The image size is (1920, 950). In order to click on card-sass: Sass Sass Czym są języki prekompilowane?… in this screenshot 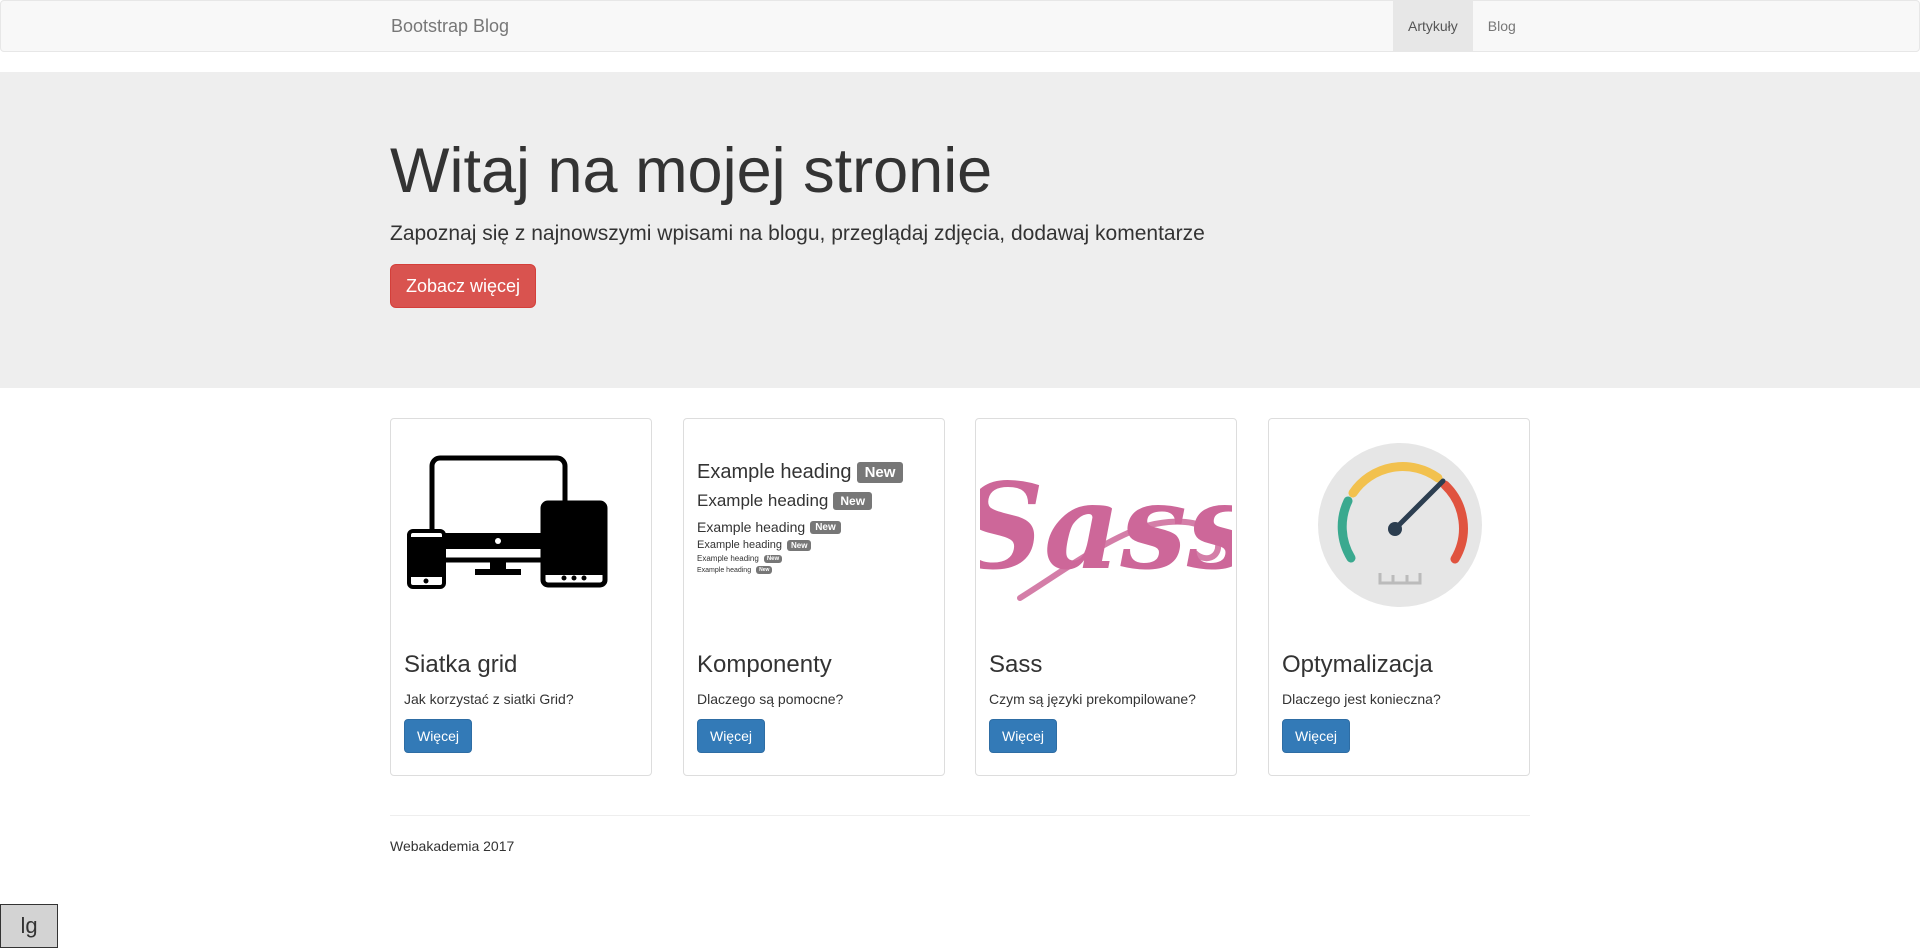, I will do `click(1106, 597)`.